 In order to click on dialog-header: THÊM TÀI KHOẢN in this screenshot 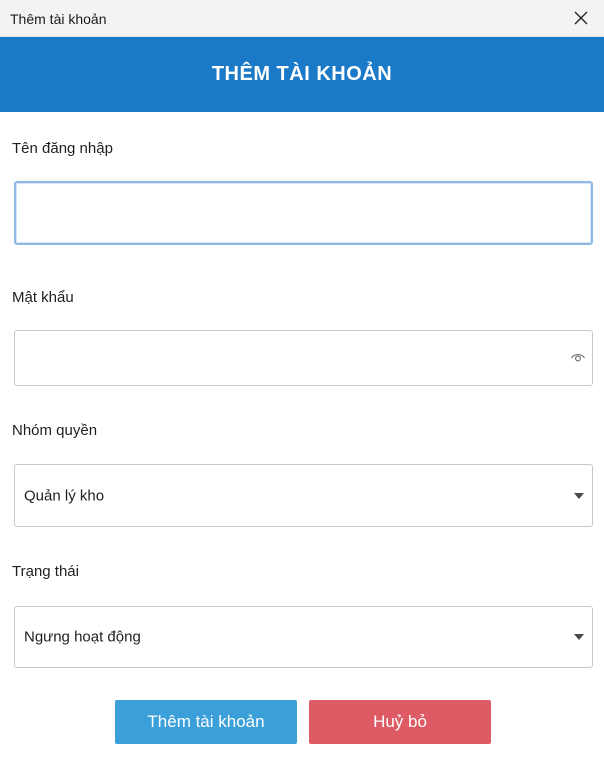, I will do `click(302, 74)`.